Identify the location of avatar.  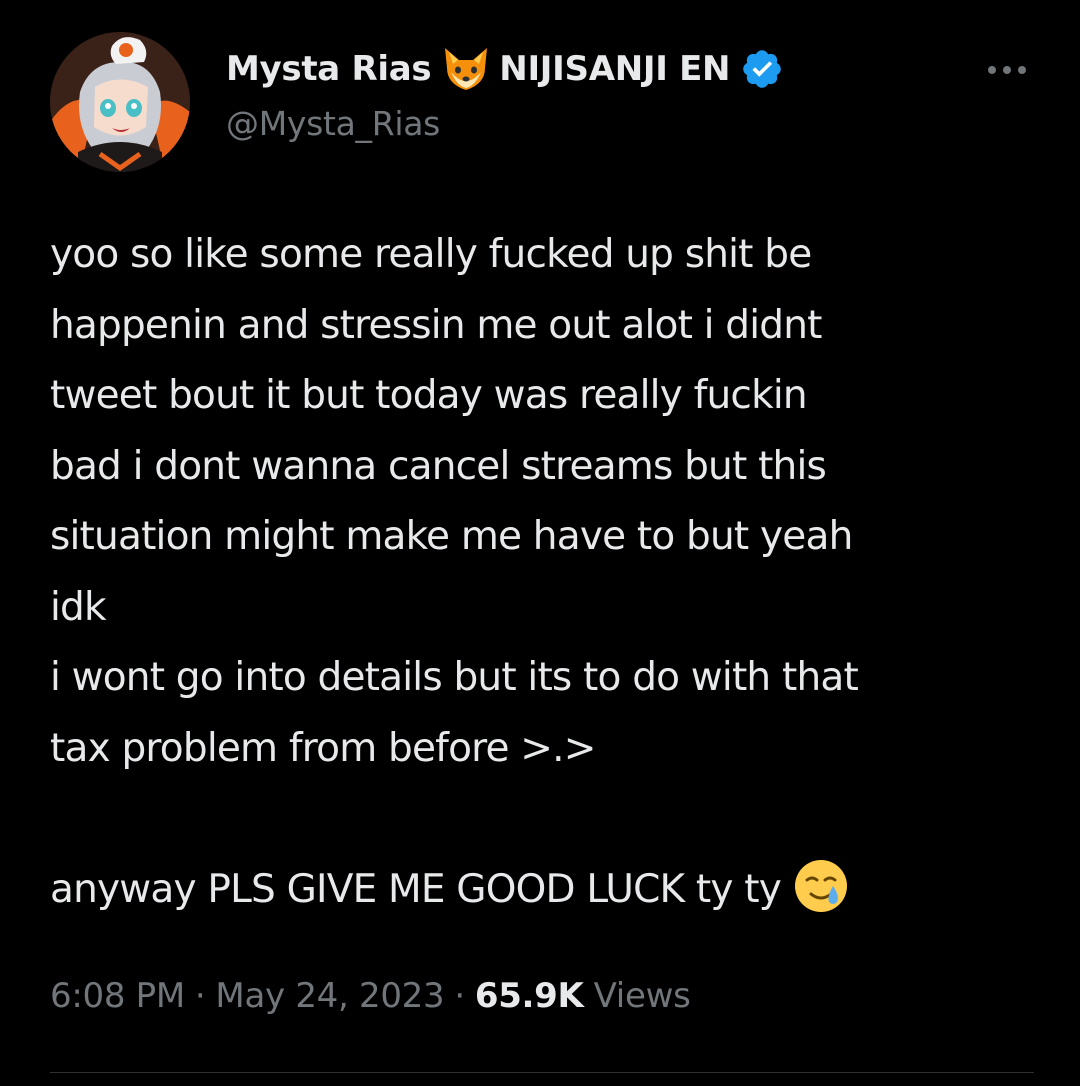
(120, 102).